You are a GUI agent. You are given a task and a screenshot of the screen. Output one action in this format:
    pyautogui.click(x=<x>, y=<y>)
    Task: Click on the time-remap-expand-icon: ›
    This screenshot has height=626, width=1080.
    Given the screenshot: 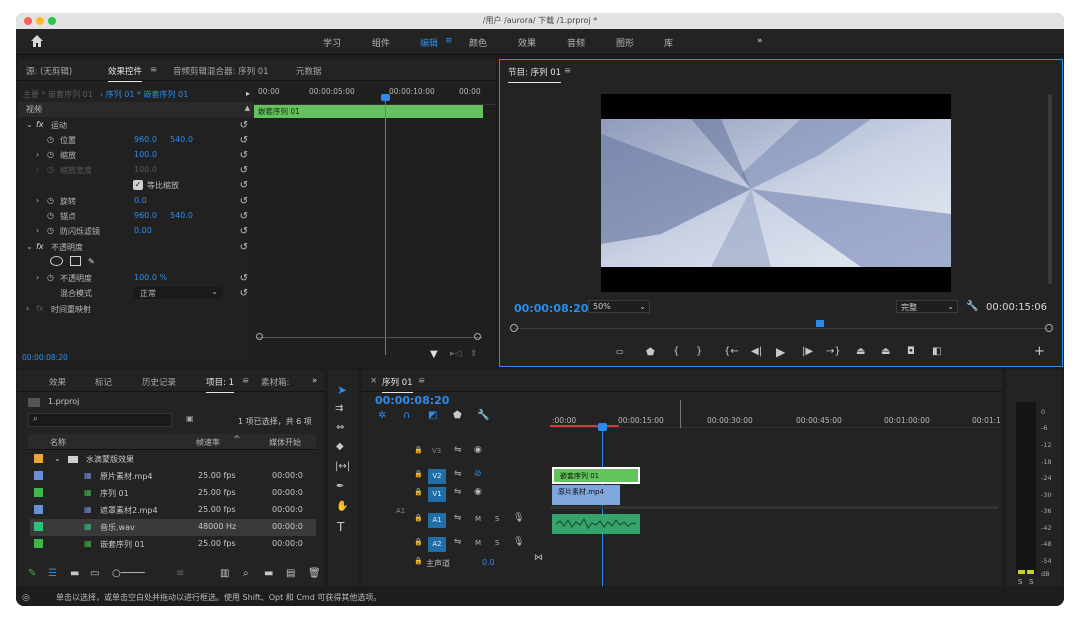 What is the action you would take?
    pyautogui.click(x=27, y=308)
    